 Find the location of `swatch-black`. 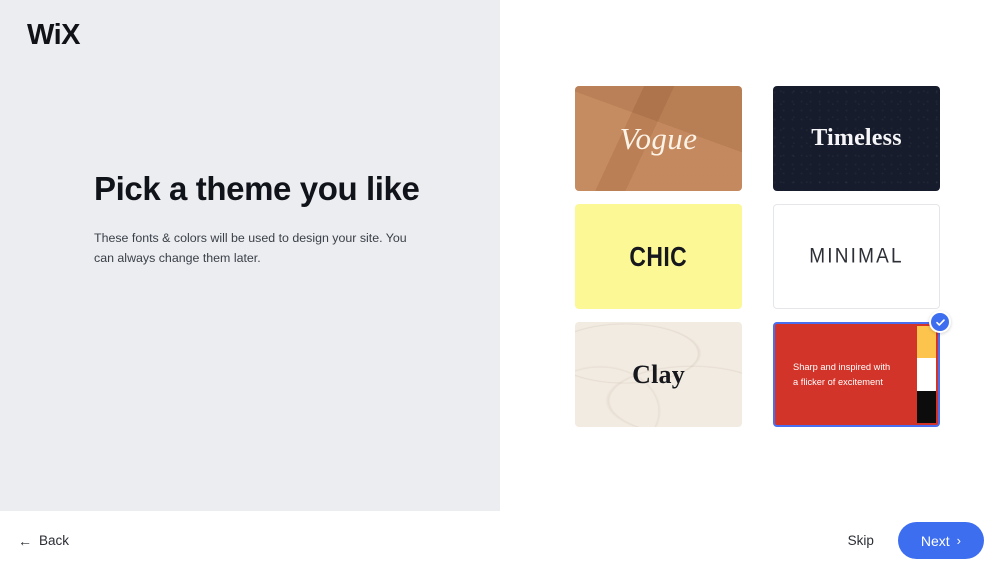

swatch-black is located at coordinates (926, 406).